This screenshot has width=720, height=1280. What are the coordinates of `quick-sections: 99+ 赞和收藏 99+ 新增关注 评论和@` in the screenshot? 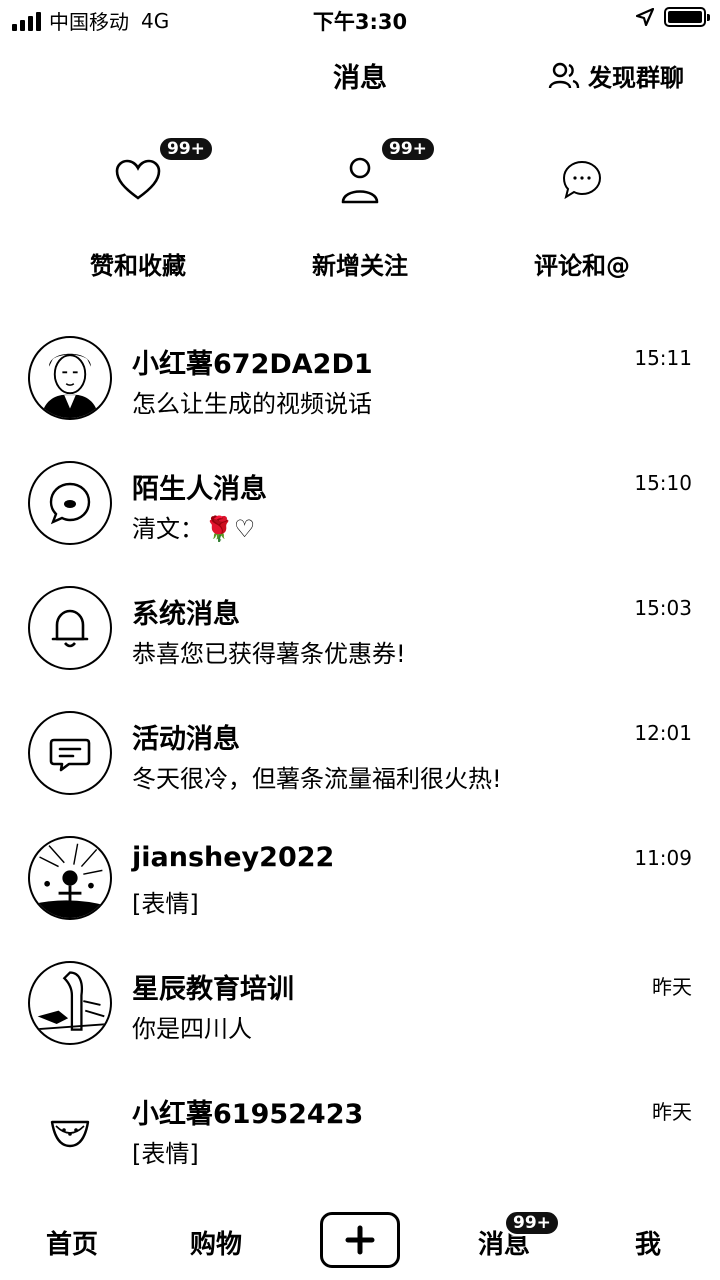 It's located at (360, 205).